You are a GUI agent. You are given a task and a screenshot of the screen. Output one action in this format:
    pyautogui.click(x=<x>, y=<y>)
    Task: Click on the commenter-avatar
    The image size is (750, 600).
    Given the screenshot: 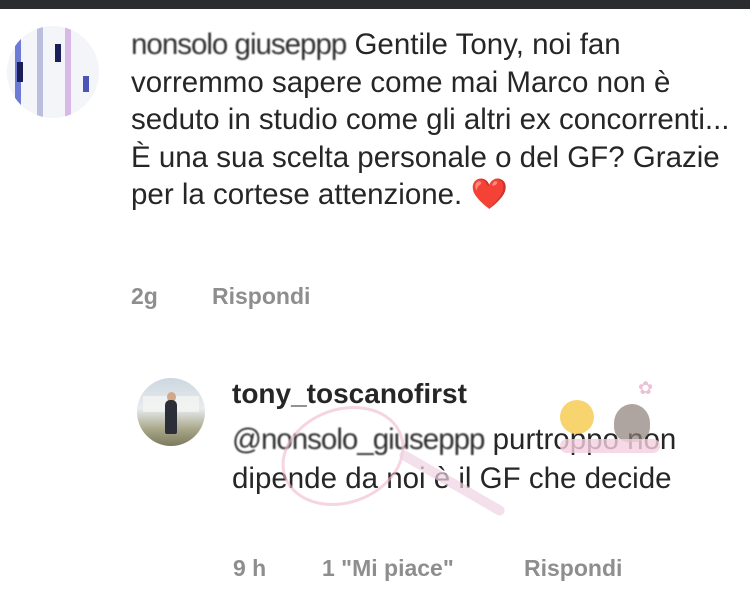 What is the action you would take?
    pyautogui.click(x=53, y=72)
    